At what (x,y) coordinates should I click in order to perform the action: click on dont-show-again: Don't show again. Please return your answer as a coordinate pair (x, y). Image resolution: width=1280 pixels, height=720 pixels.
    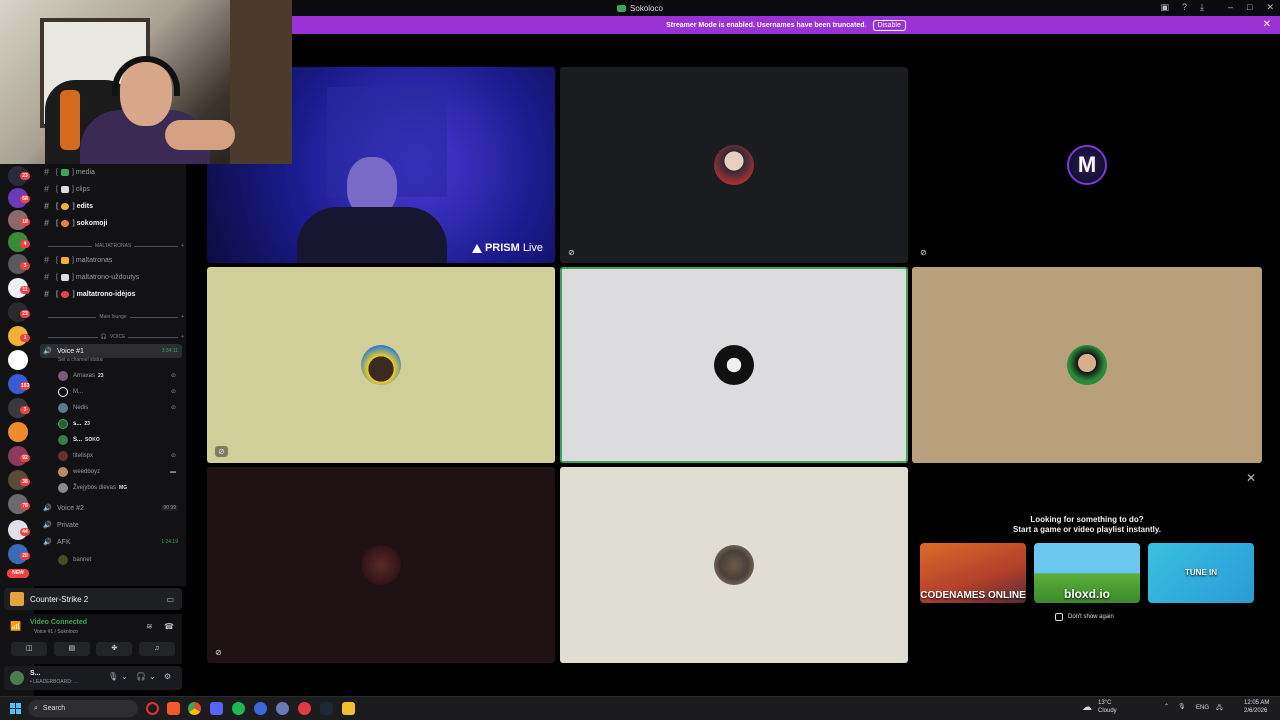
    Looking at the image, I should click on (1084, 617).